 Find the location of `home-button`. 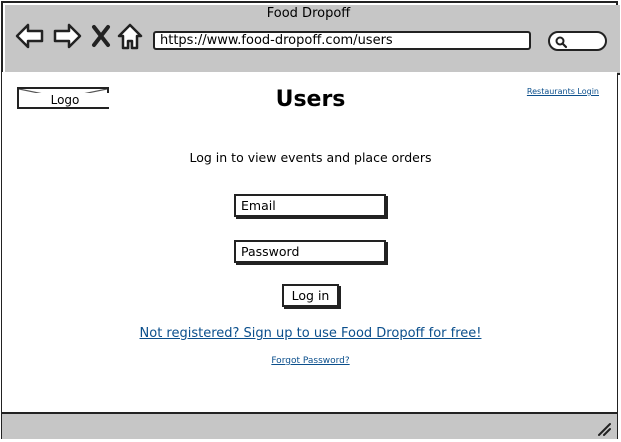

home-button is located at coordinates (130, 36).